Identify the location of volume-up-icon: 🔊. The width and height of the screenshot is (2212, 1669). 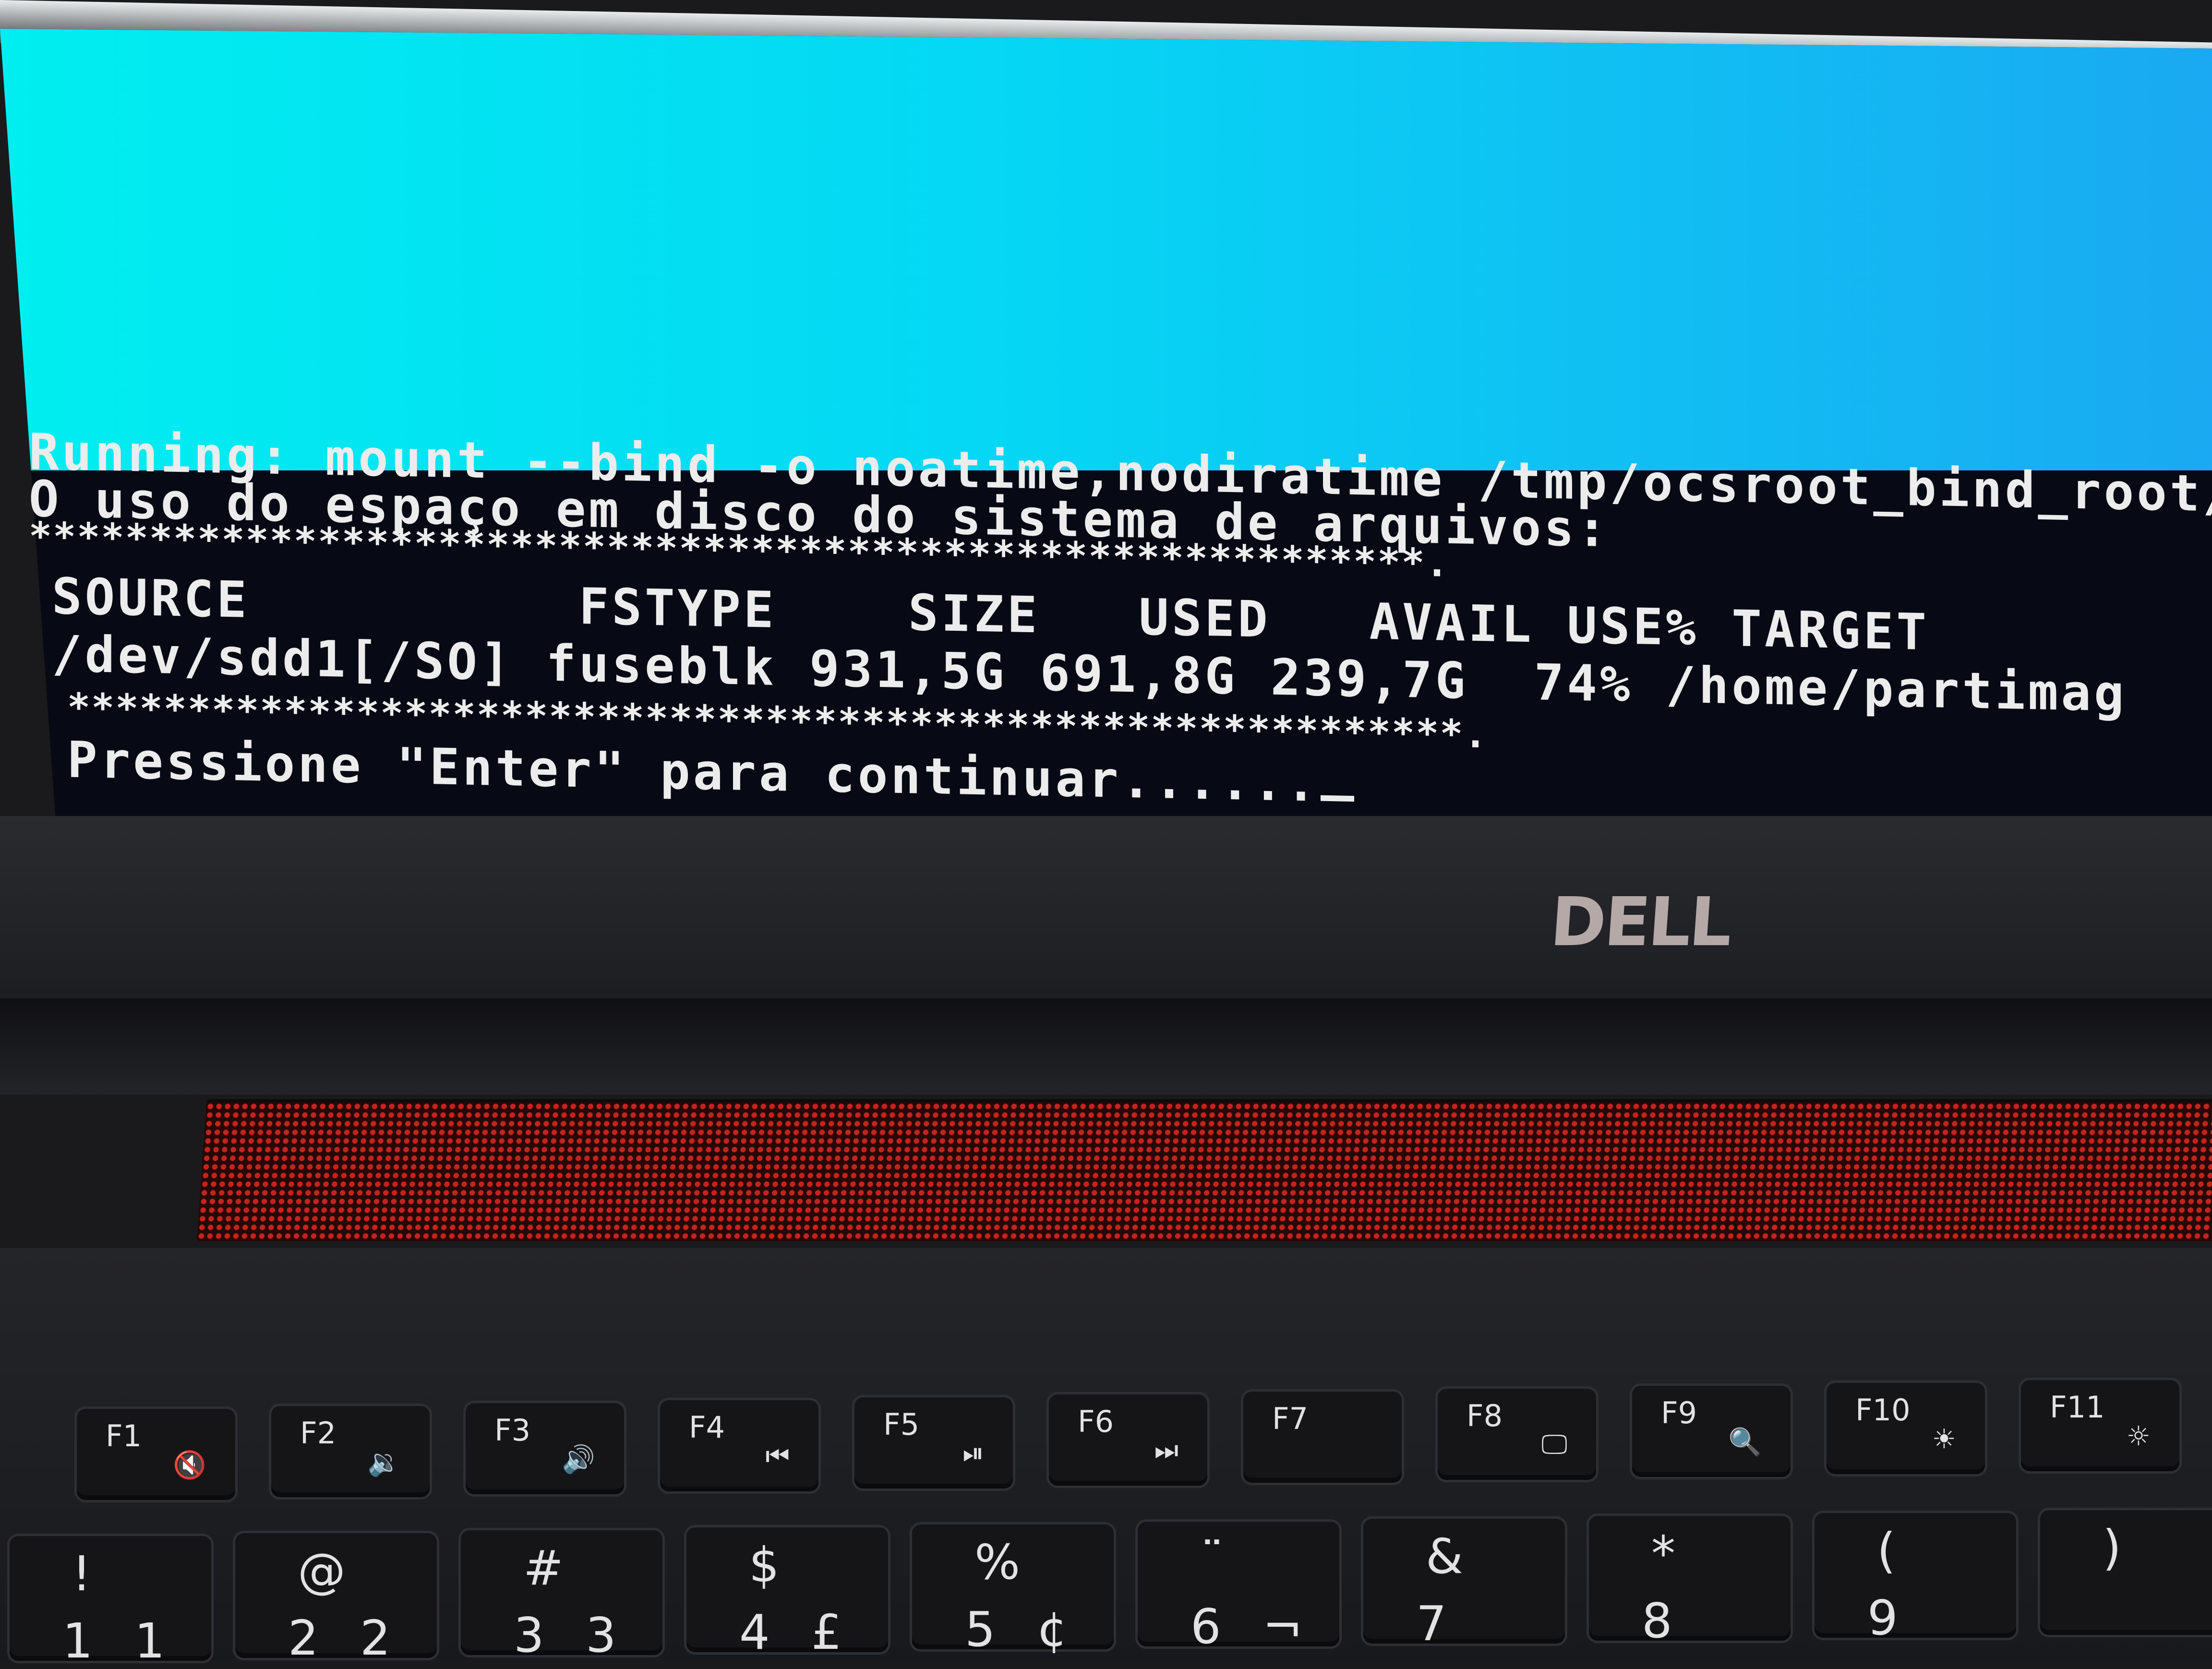
(578, 1459).